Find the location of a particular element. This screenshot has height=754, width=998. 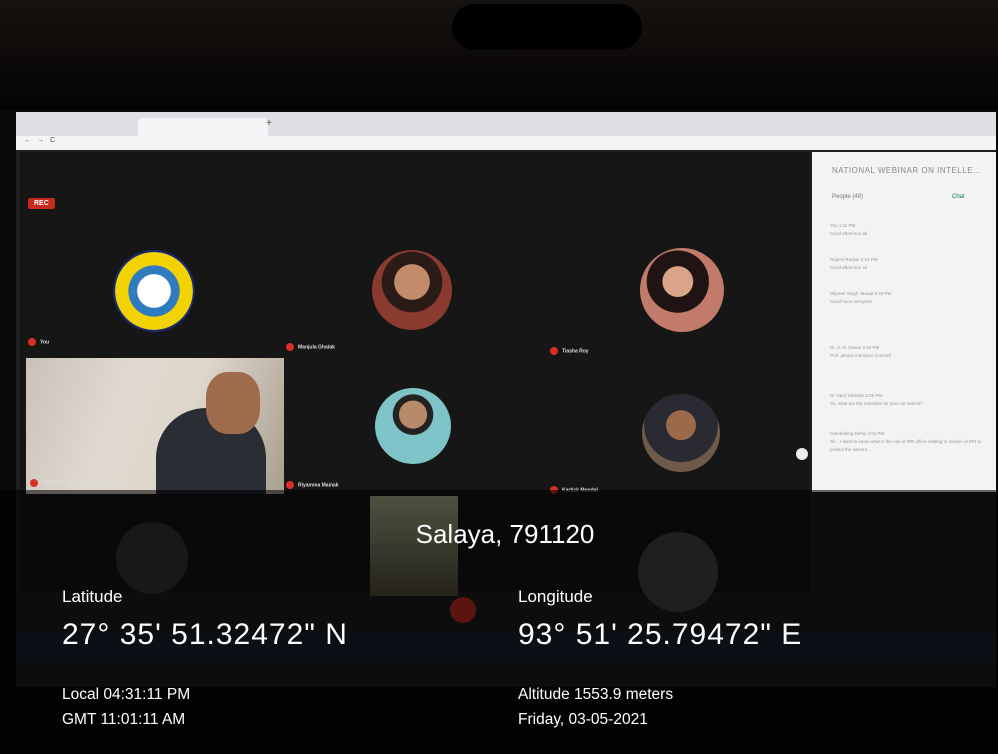

participant-name-tiasha: Tiasha Roy is located at coordinates (569, 351).